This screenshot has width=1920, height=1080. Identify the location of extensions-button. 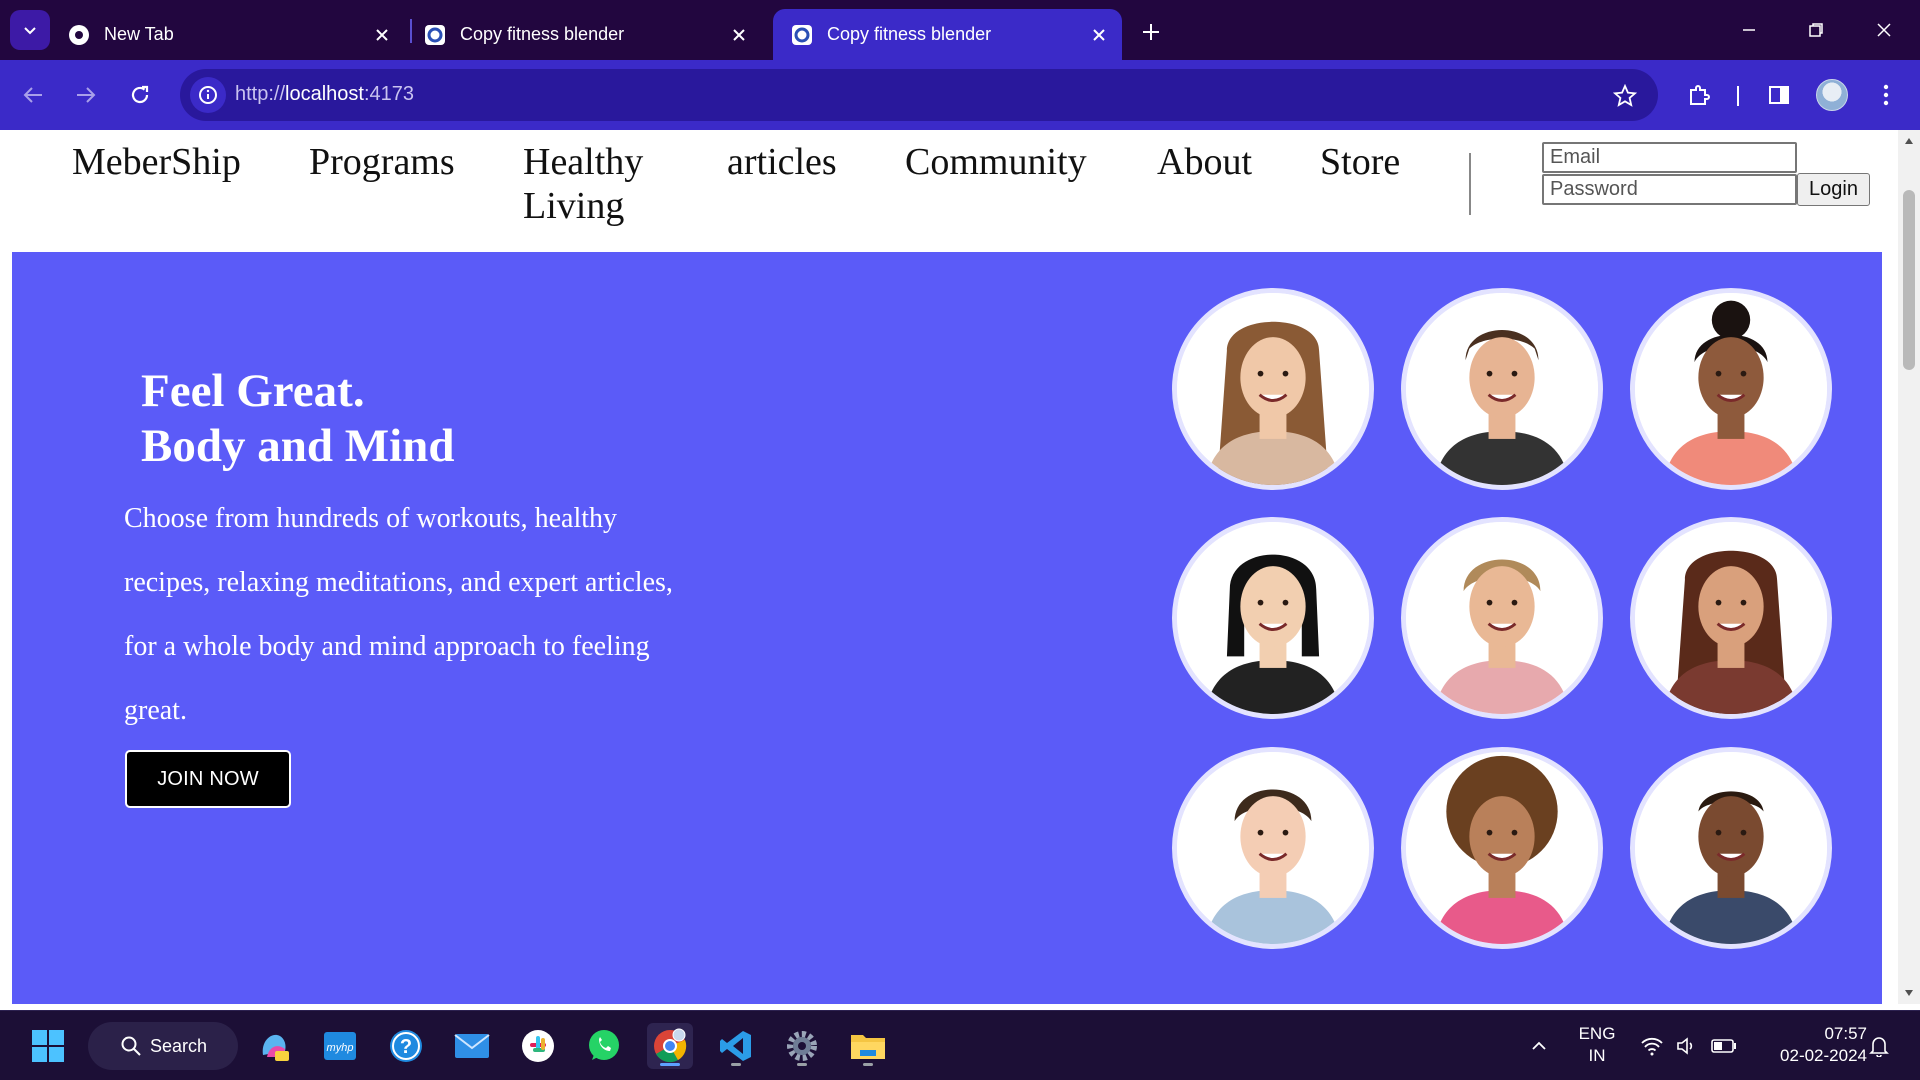
(1699, 95).